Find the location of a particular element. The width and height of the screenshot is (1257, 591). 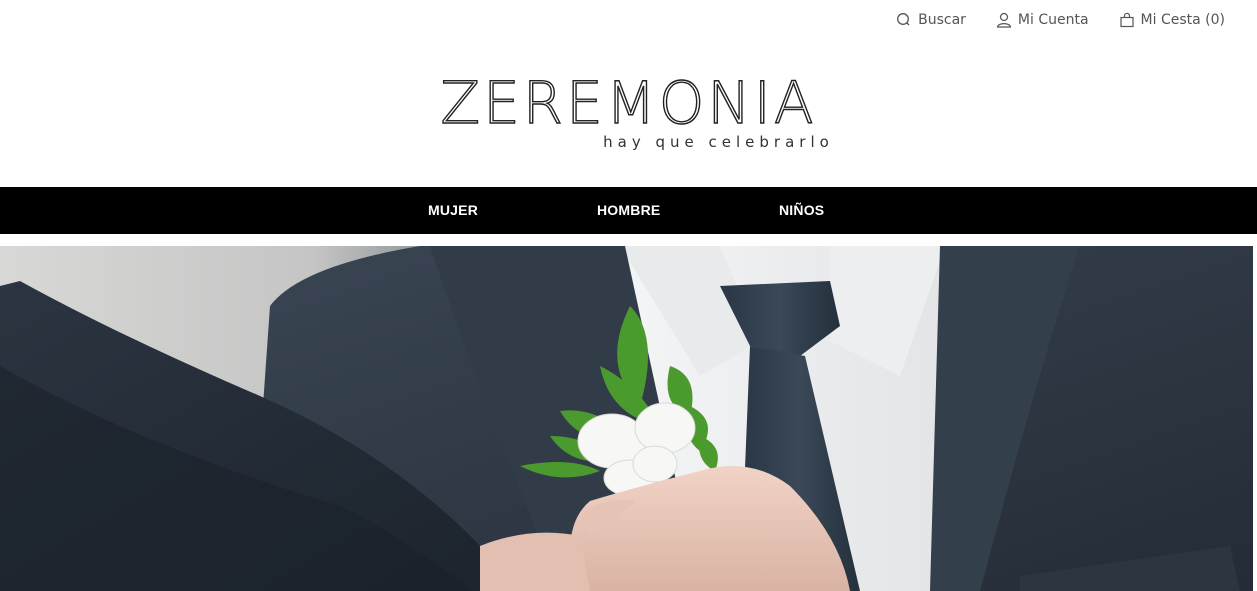

nav-item-ninos: NIÑOS is located at coordinates (801, 210).